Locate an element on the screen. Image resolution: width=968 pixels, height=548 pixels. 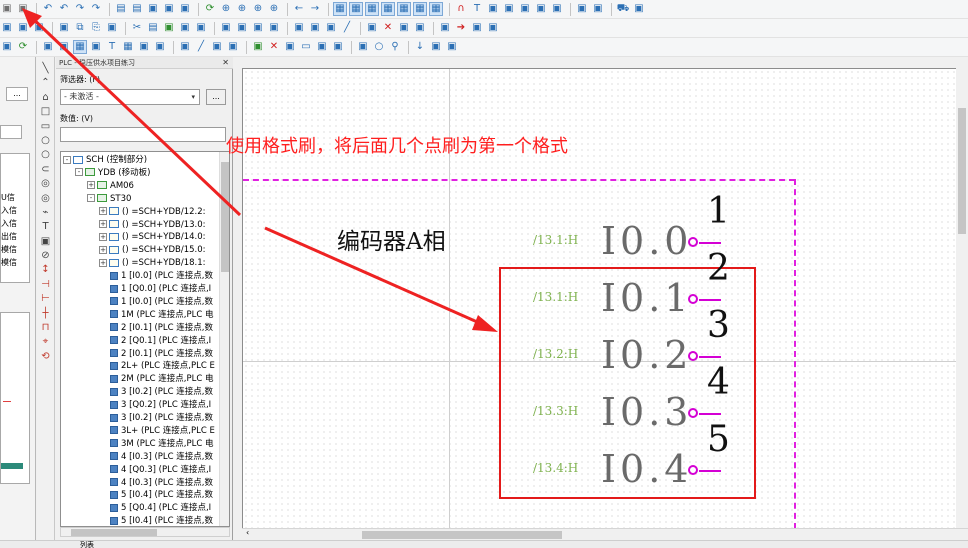
draw-tool-icon: ⊂ is located at coordinates (46, 170).